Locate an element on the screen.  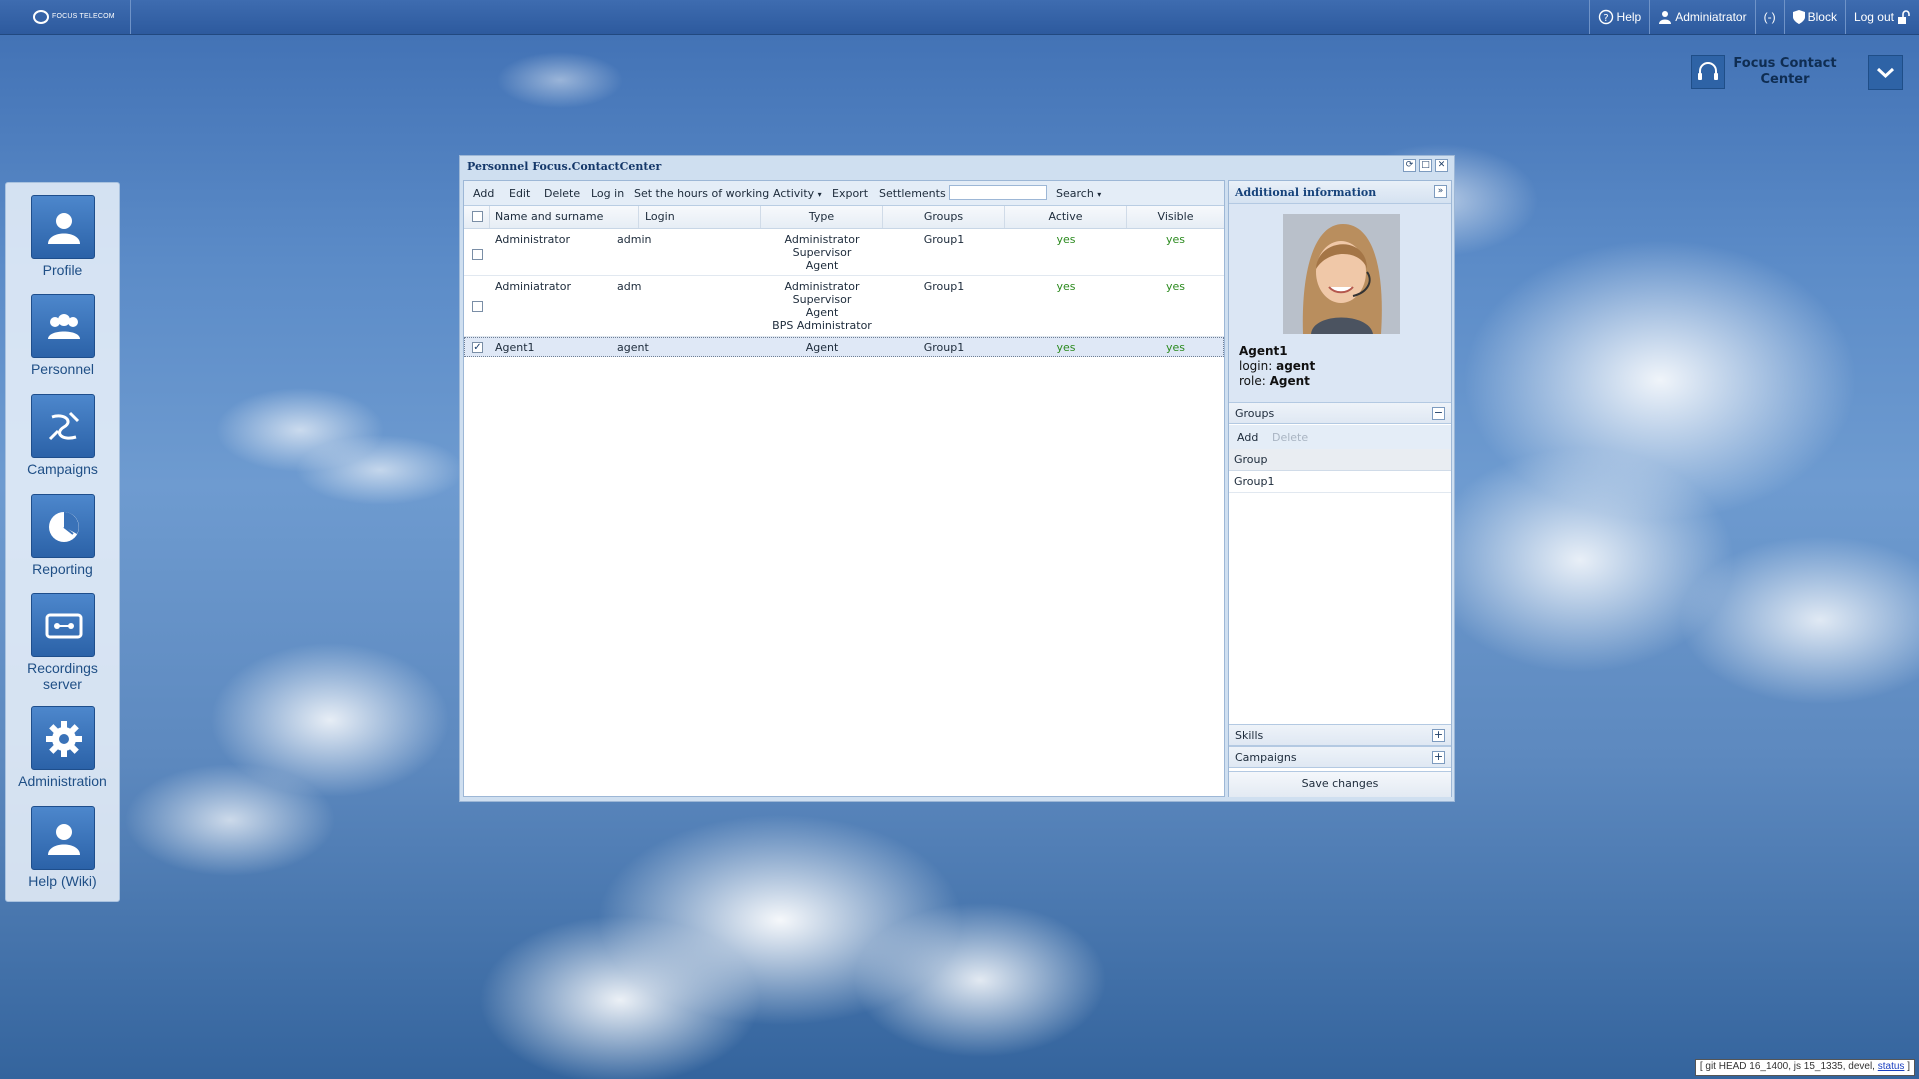
additional-info-title: Additional information is located at coordinates (1306, 192).